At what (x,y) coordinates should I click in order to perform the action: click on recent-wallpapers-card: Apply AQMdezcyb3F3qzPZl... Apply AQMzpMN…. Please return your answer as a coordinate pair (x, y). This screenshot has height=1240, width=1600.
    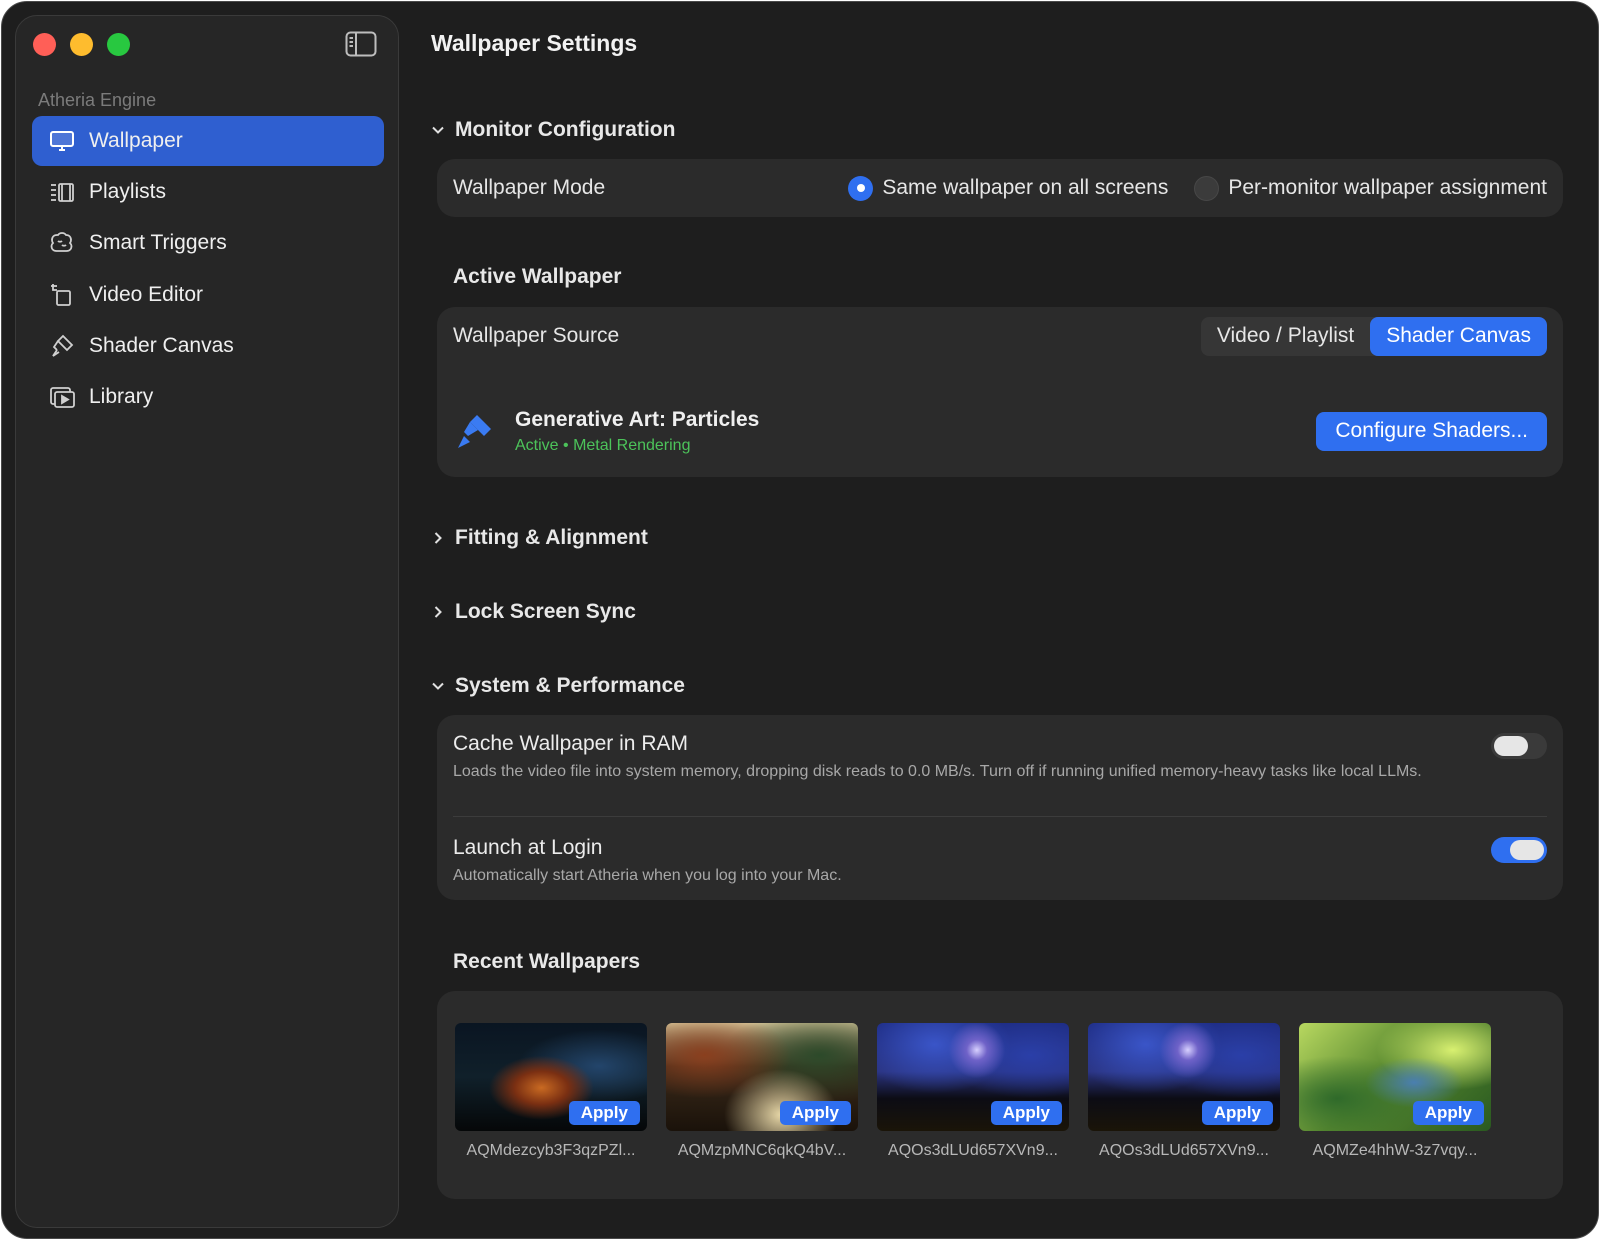
    Looking at the image, I should click on (1000, 1095).